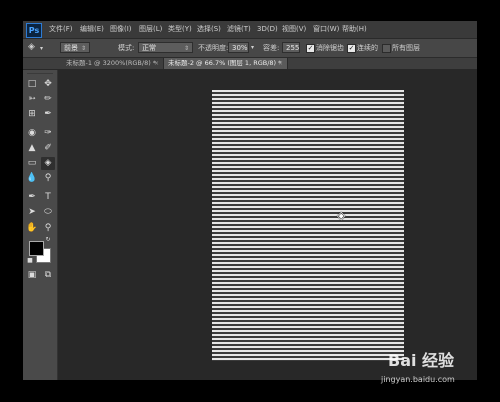  I want to click on tolerance-label: 容差:, so click(271, 48).